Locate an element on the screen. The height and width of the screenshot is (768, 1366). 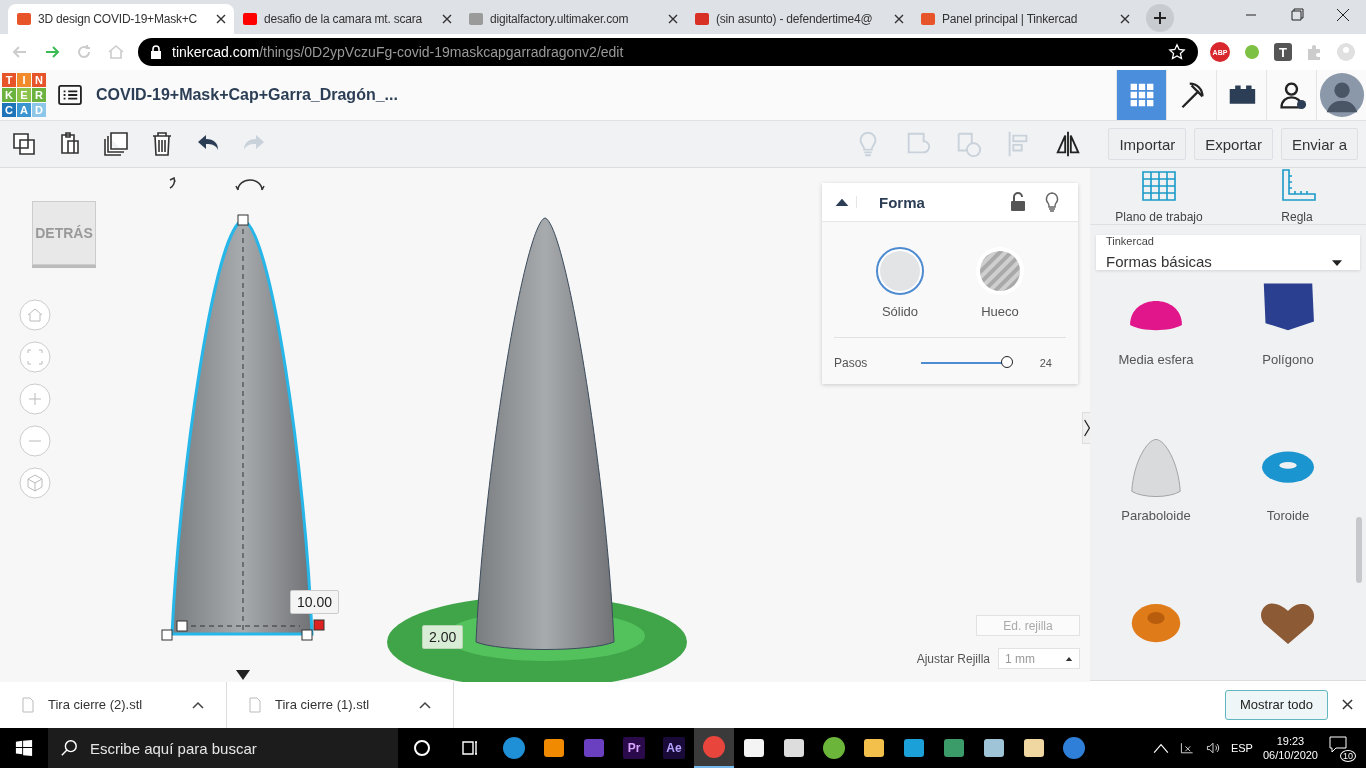
nav-button is located at coordinates (1341, 95).